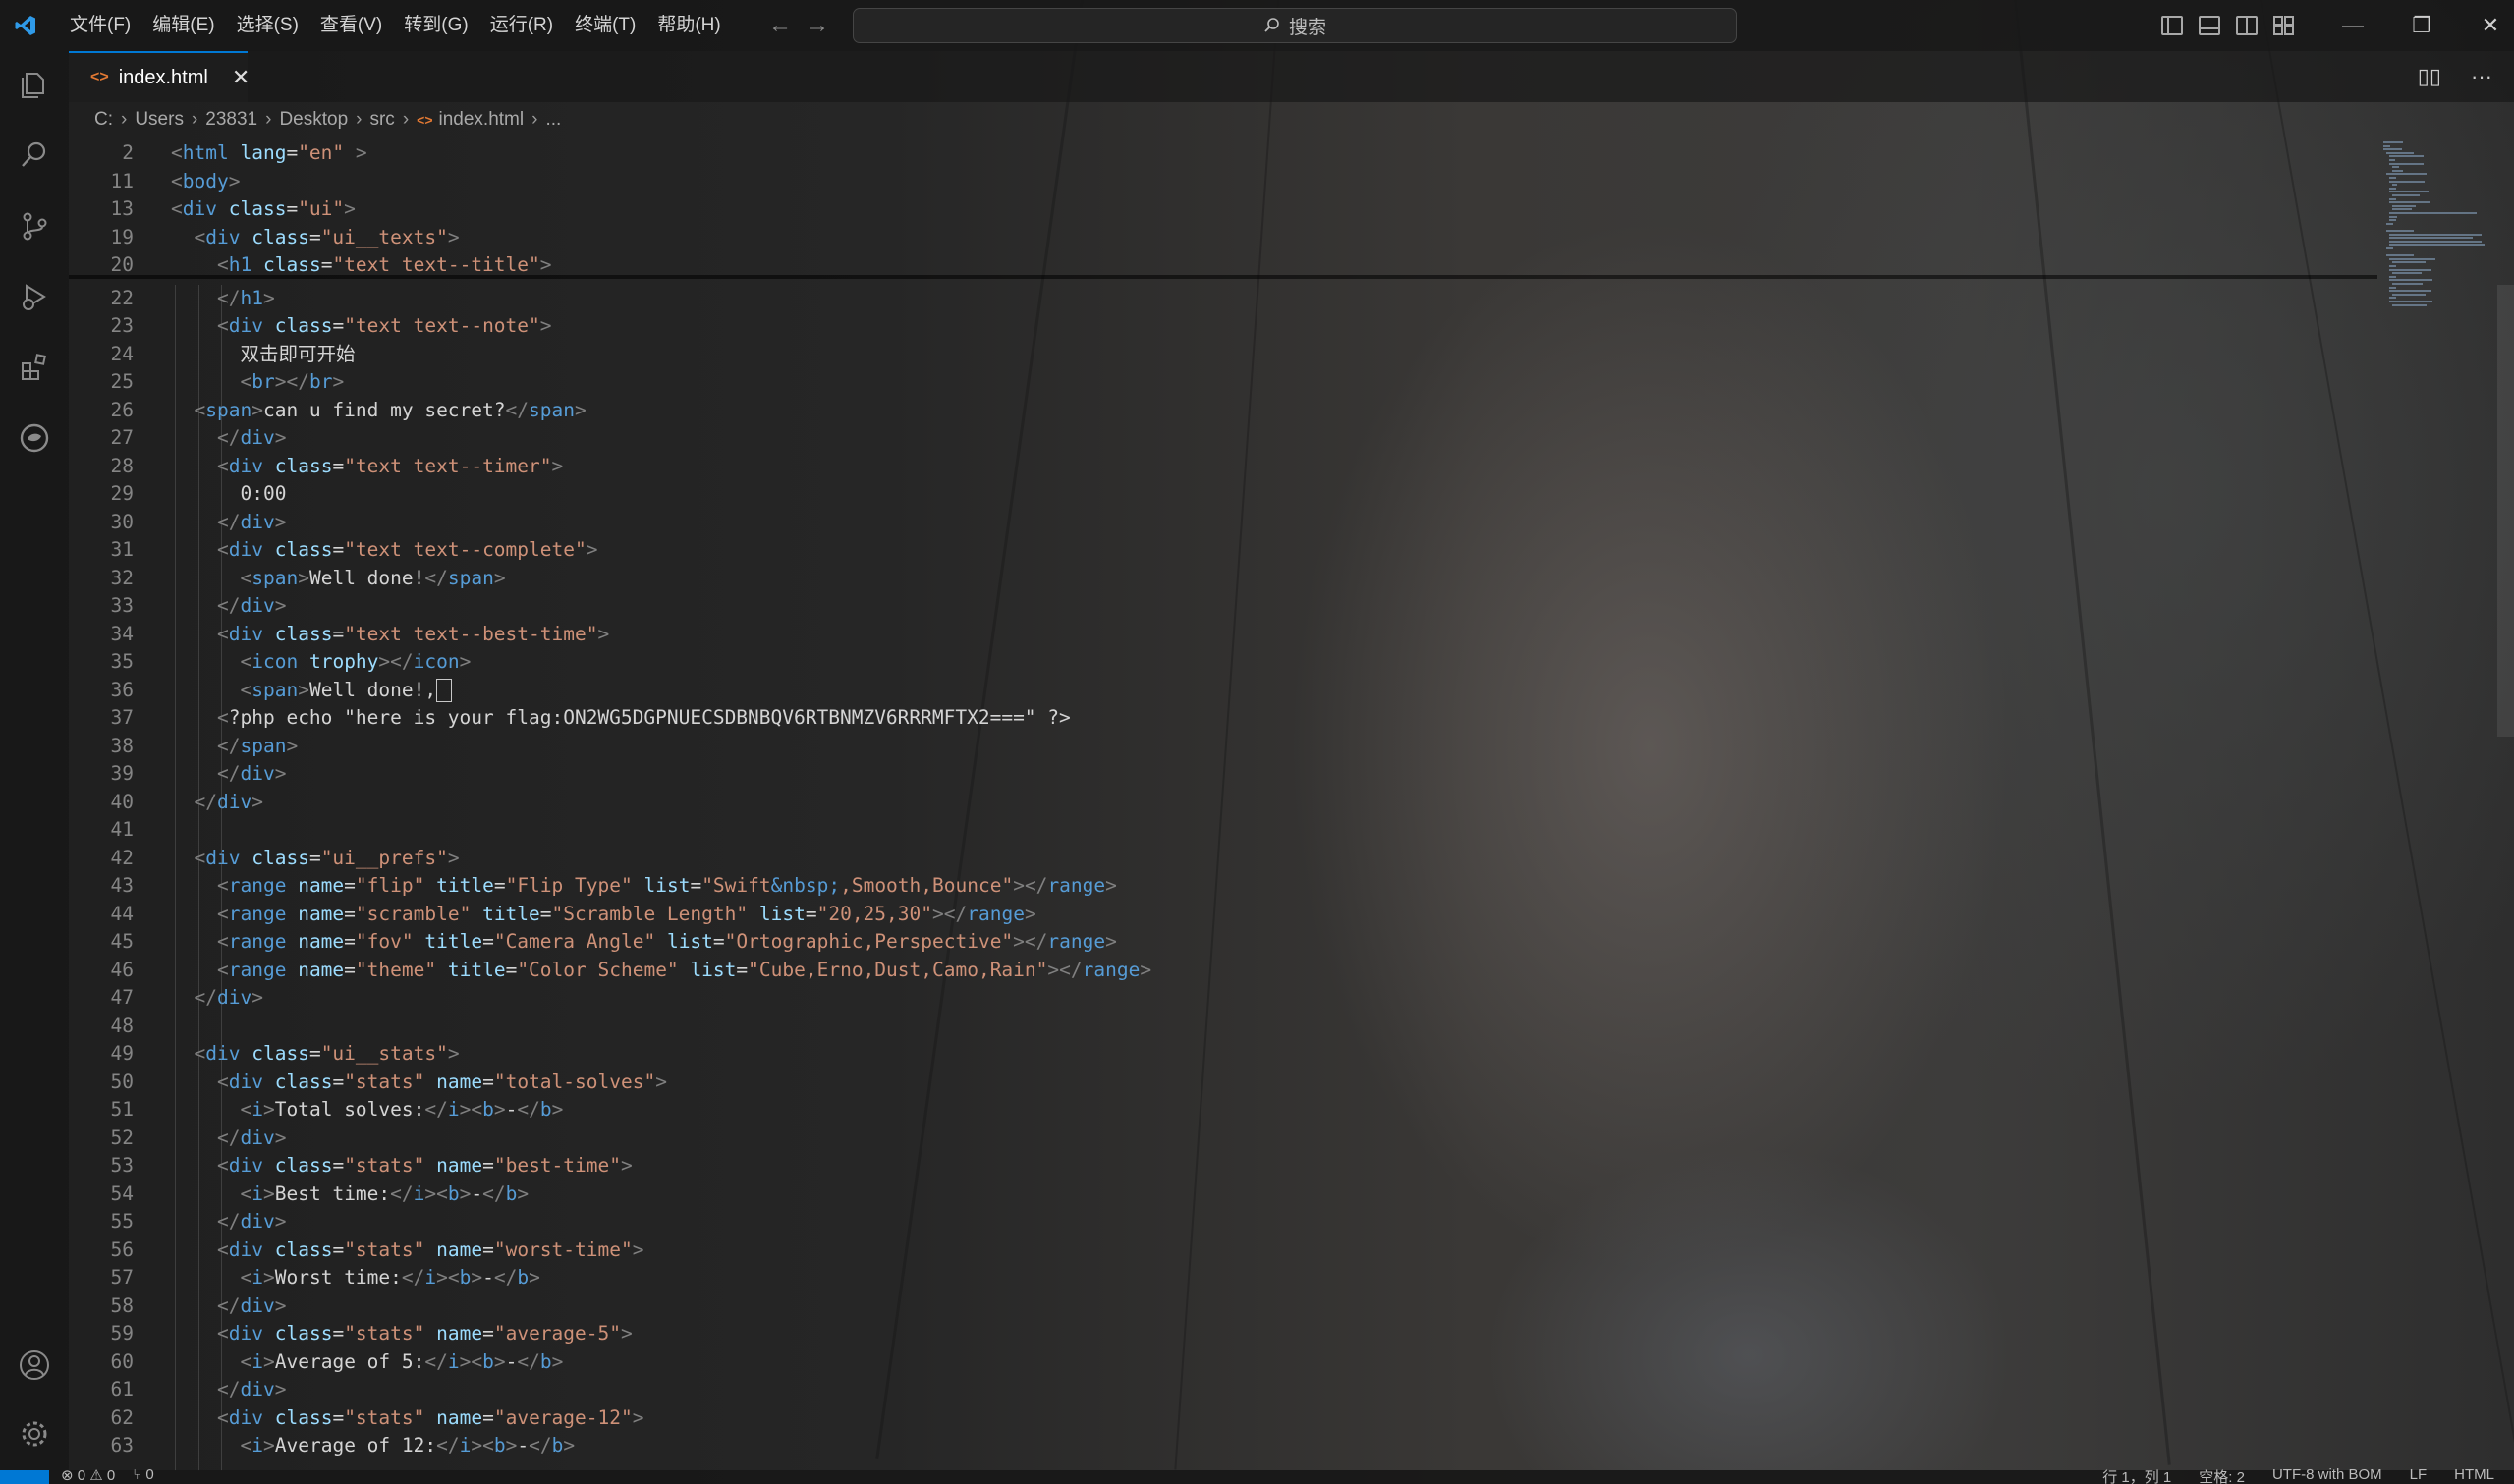 The width and height of the screenshot is (2514, 1484). I want to click on settings-gear-icon, so click(34, 1434).